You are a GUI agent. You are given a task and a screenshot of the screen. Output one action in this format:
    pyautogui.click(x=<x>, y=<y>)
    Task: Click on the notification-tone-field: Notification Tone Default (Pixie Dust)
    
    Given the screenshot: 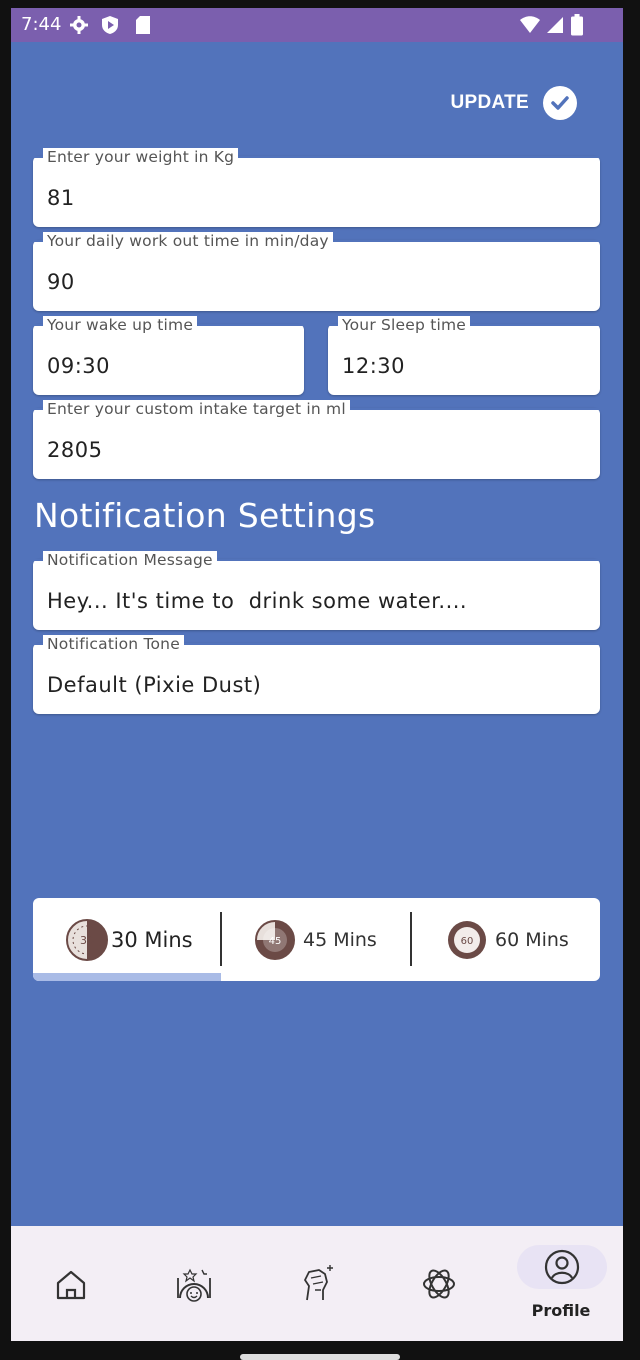 What is the action you would take?
    pyautogui.click(x=316, y=674)
    